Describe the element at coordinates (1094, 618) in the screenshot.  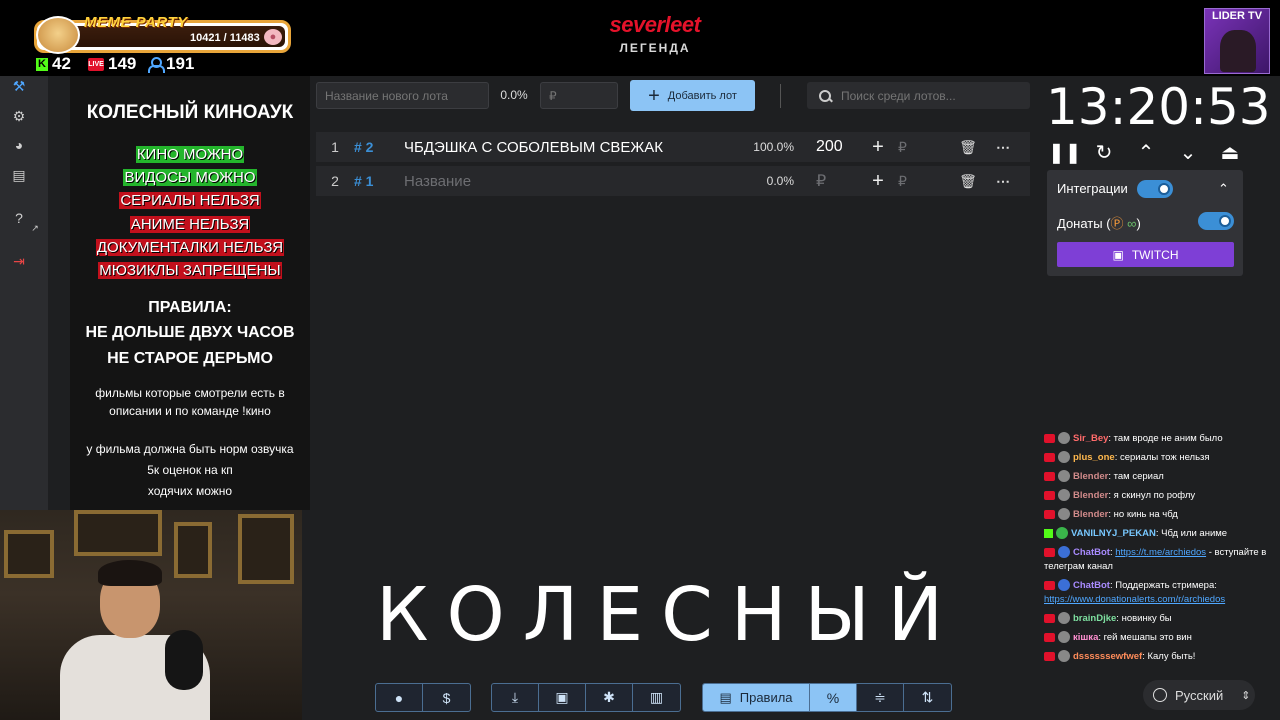
I see `chat-username: brainDjke` at that location.